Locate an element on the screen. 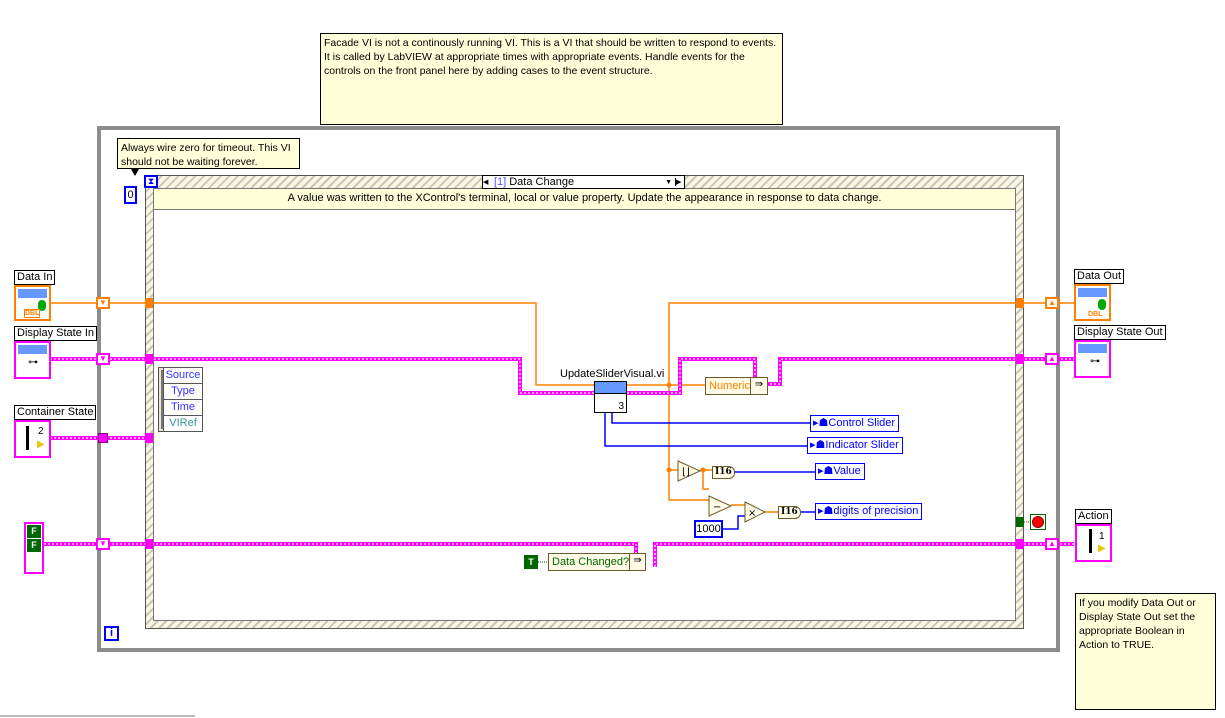  shift-register-right-data: ▲ is located at coordinates (1052, 303).